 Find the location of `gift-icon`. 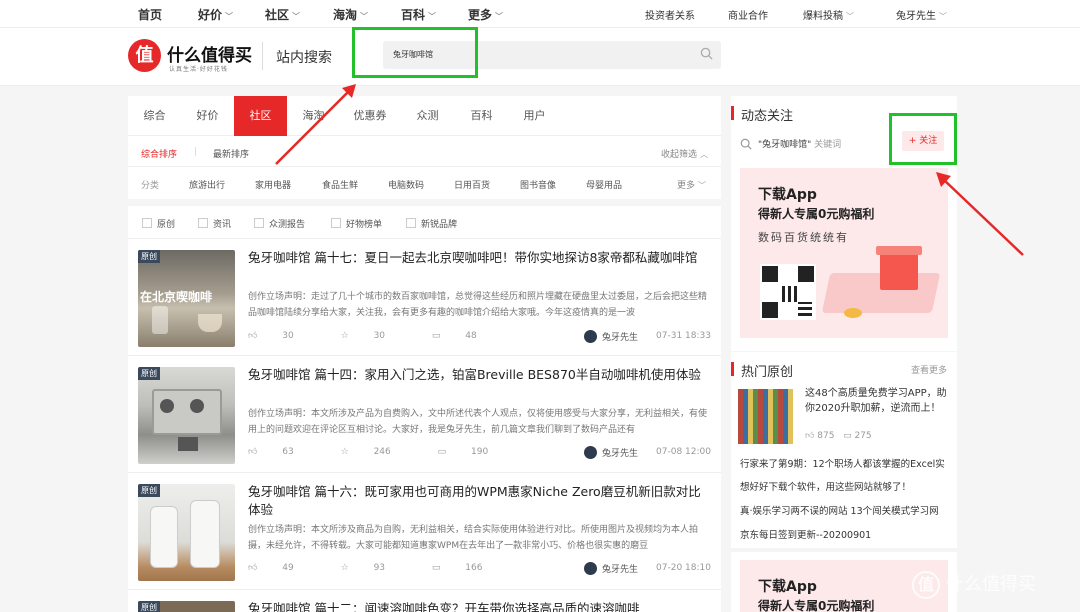

gift-icon is located at coordinates (899, 270).